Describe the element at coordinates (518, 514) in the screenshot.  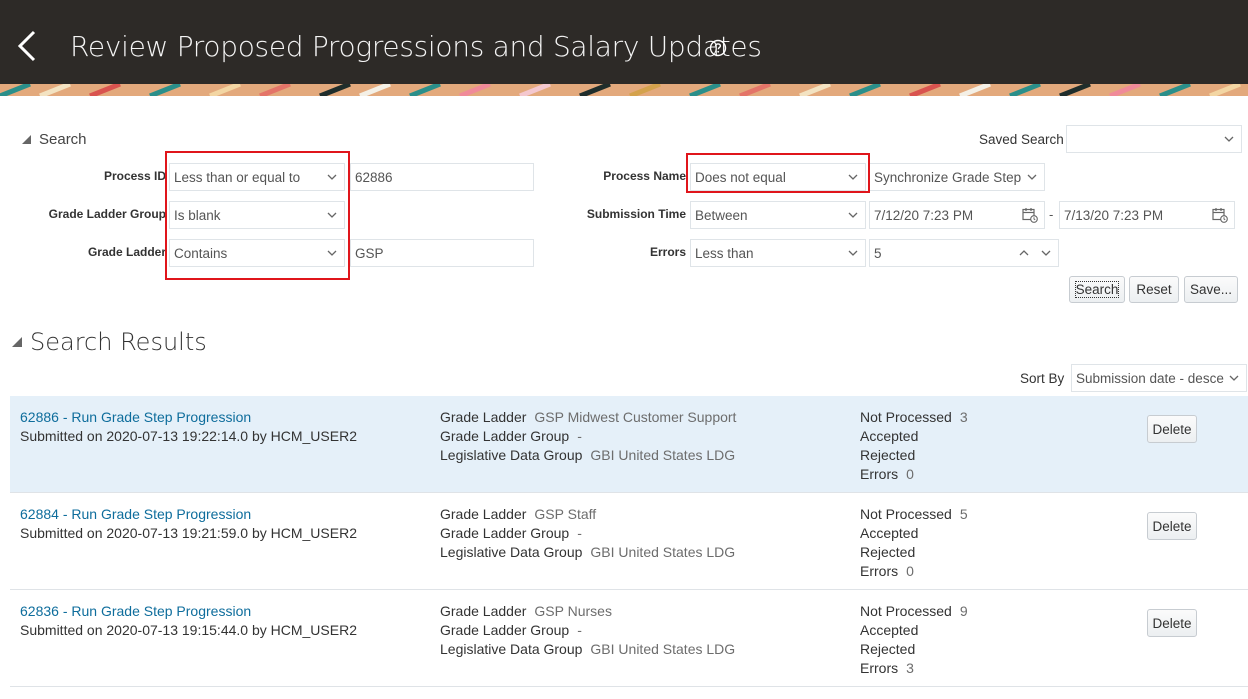
I see `grade-ladder-field: Grade Ladder GSP Staff` at that location.